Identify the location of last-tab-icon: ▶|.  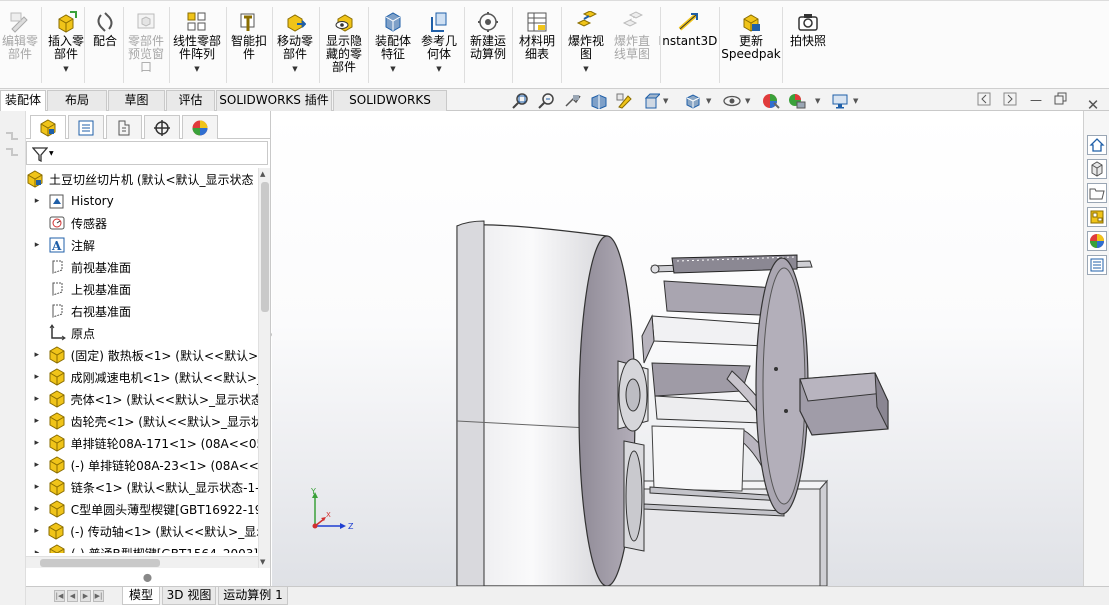
(98, 596).